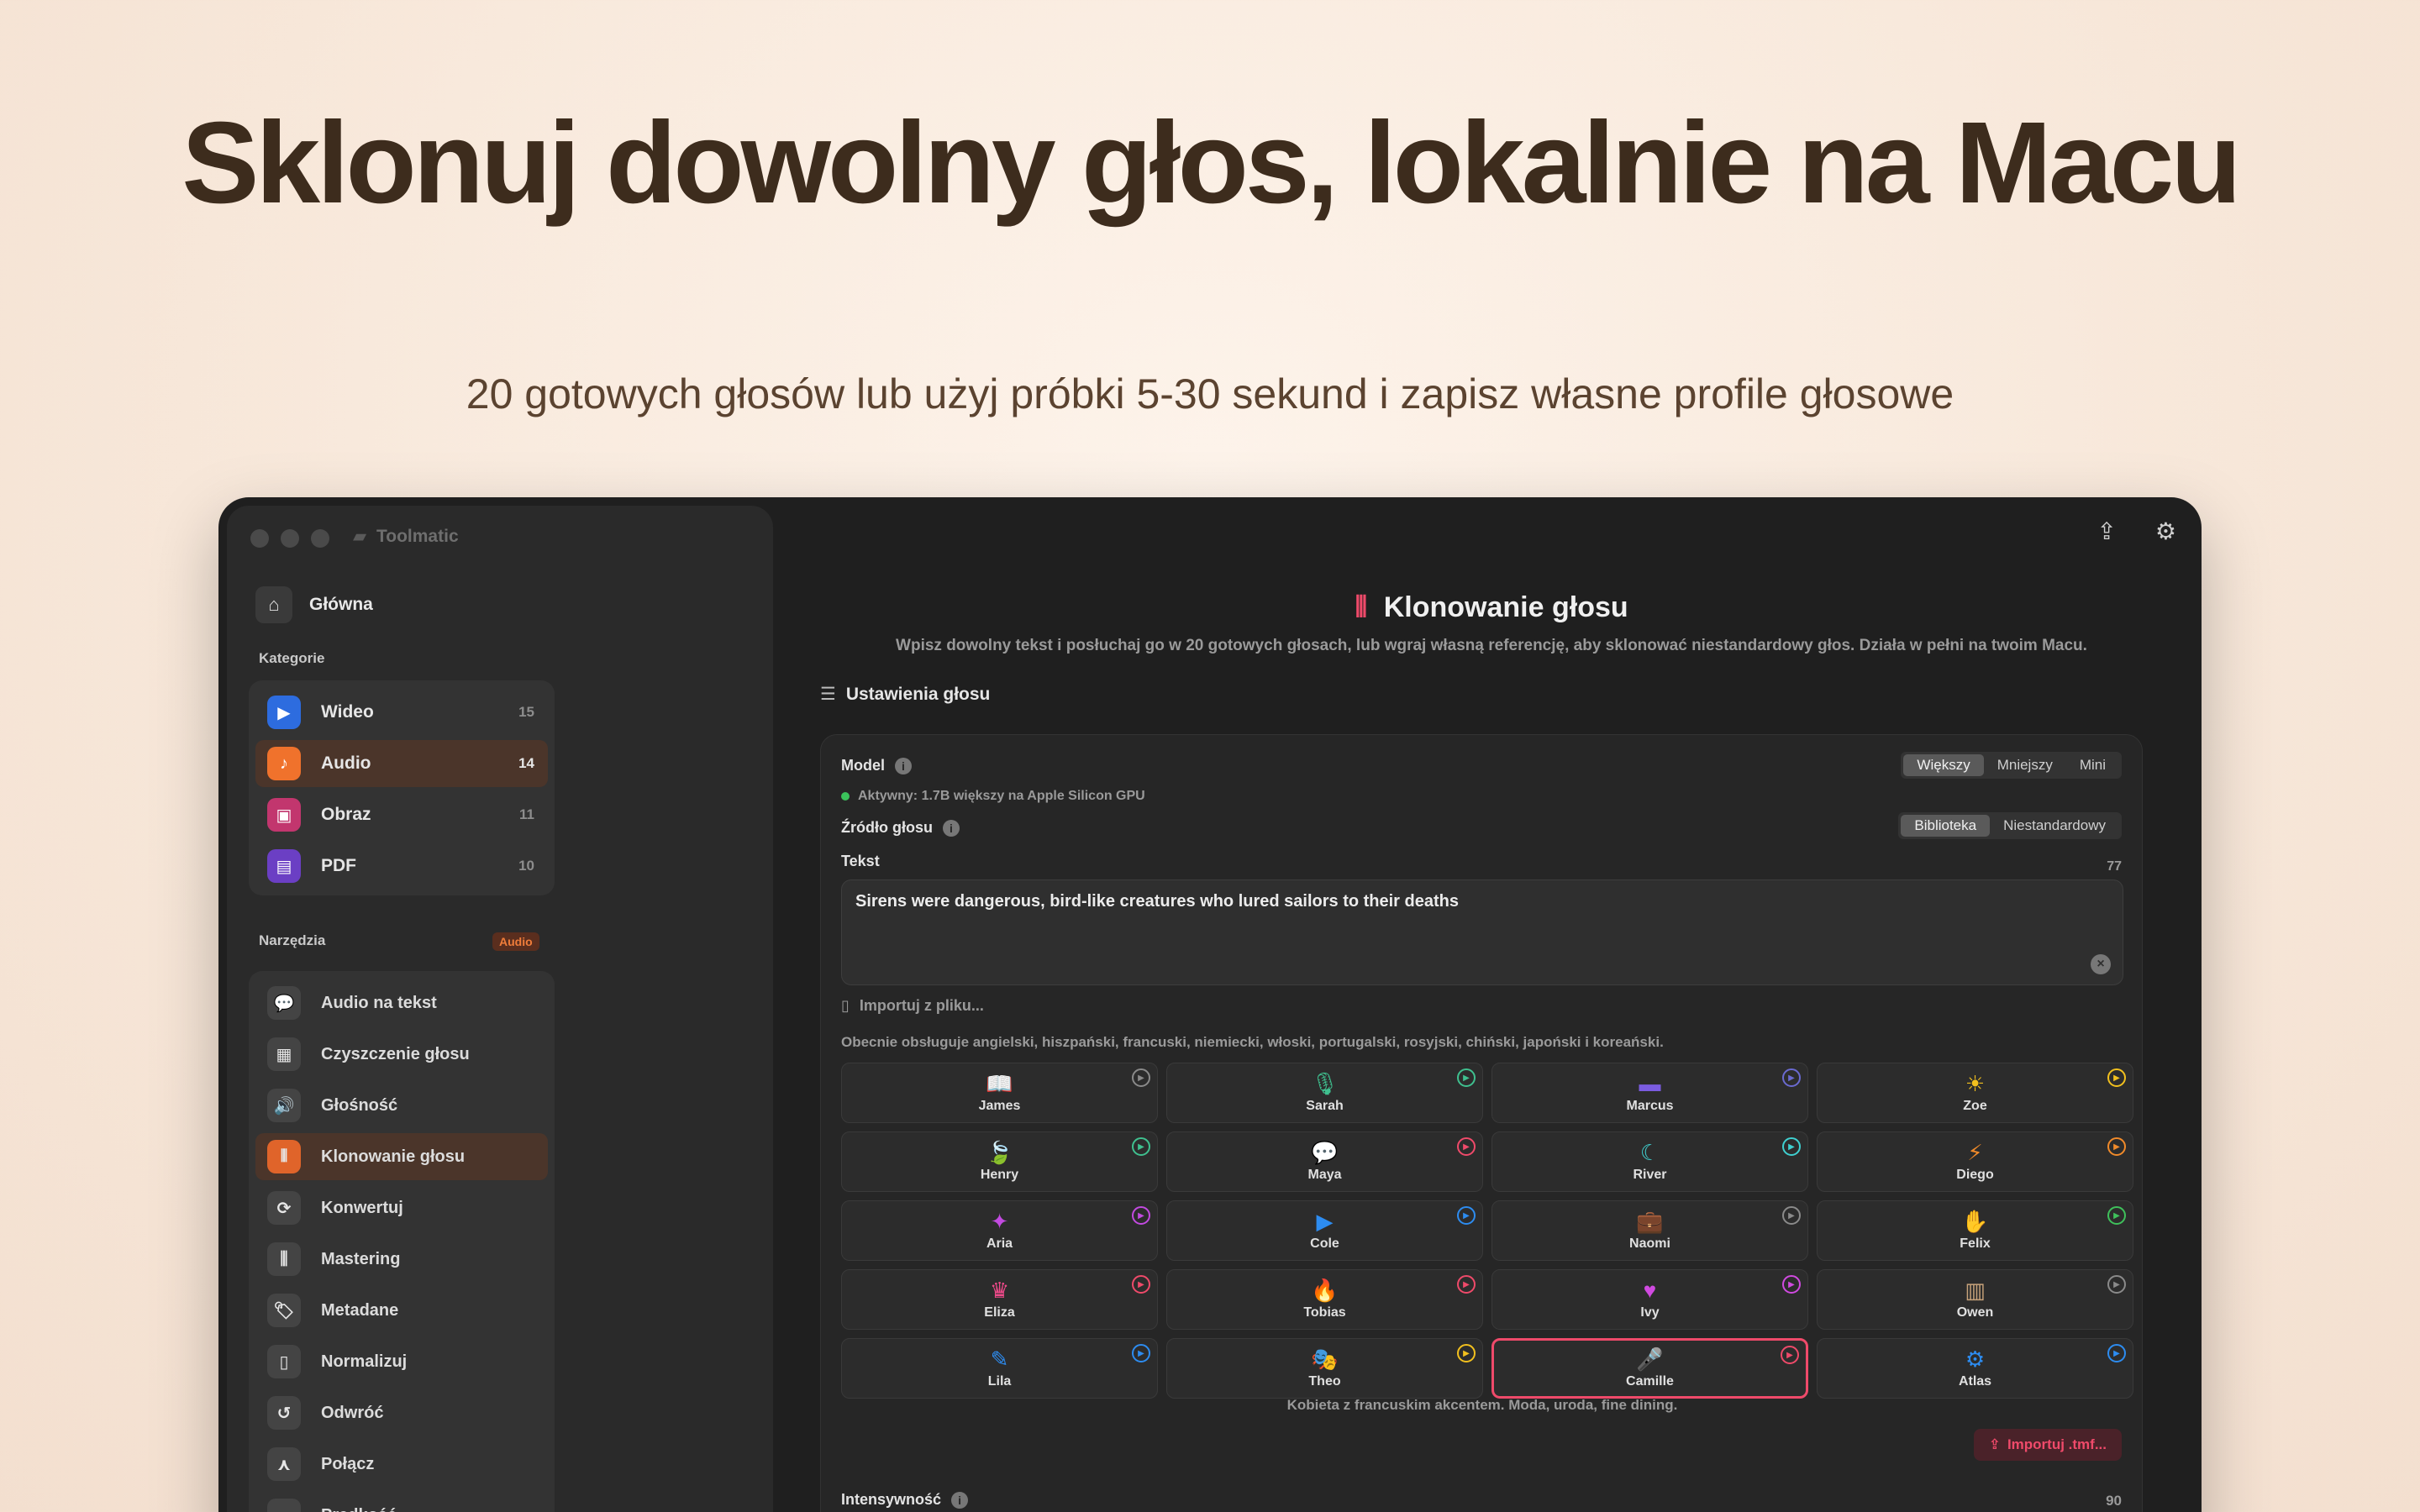 The width and height of the screenshot is (2420, 1512). I want to click on voice-card-lila: ▶ ✎ Lila, so click(999, 1368).